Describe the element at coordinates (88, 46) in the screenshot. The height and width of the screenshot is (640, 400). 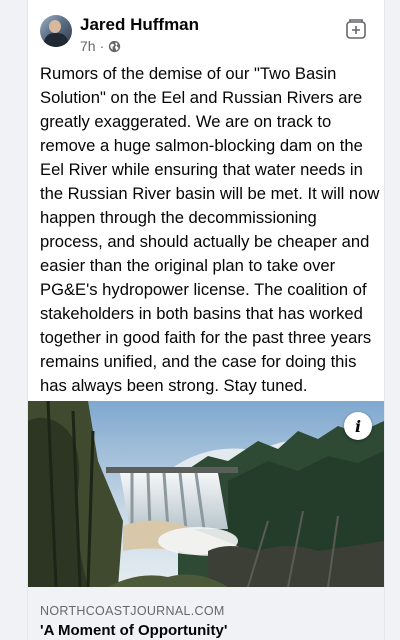
I see `post-time: 7h` at that location.